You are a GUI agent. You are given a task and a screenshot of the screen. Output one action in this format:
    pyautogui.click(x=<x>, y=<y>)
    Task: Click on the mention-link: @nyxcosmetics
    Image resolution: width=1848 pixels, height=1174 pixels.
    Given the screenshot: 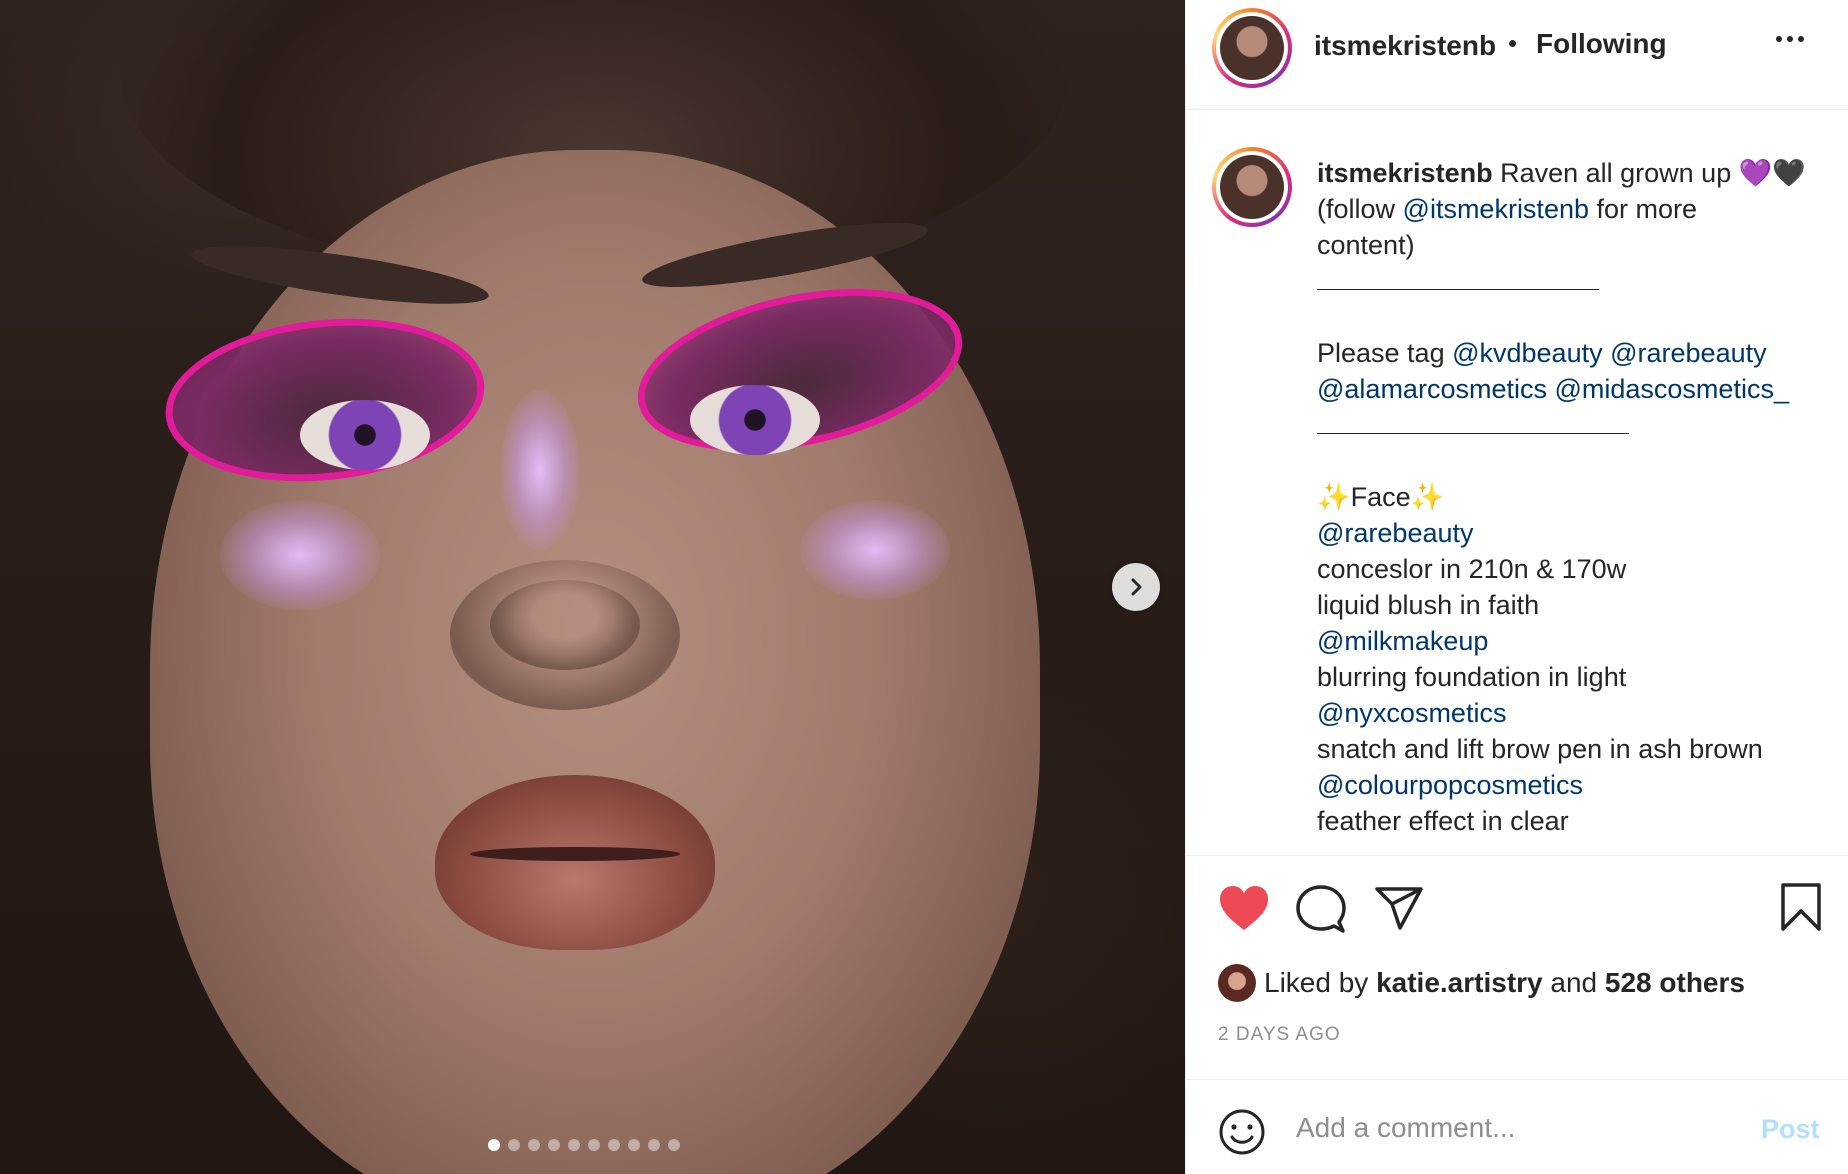 What is the action you would take?
    pyautogui.click(x=1577, y=713)
    